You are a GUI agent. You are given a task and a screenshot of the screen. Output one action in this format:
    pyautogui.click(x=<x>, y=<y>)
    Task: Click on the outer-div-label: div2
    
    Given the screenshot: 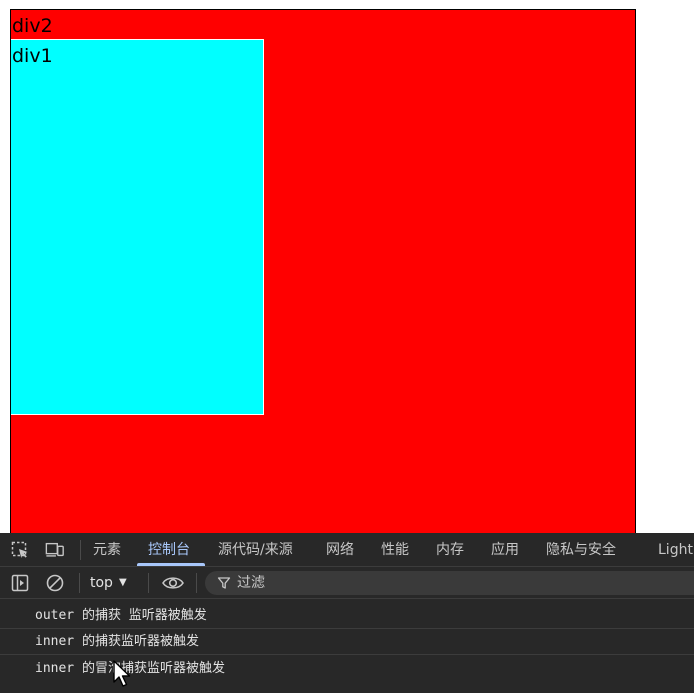 What is the action you would take?
    pyautogui.click(x=32, y=26)
    